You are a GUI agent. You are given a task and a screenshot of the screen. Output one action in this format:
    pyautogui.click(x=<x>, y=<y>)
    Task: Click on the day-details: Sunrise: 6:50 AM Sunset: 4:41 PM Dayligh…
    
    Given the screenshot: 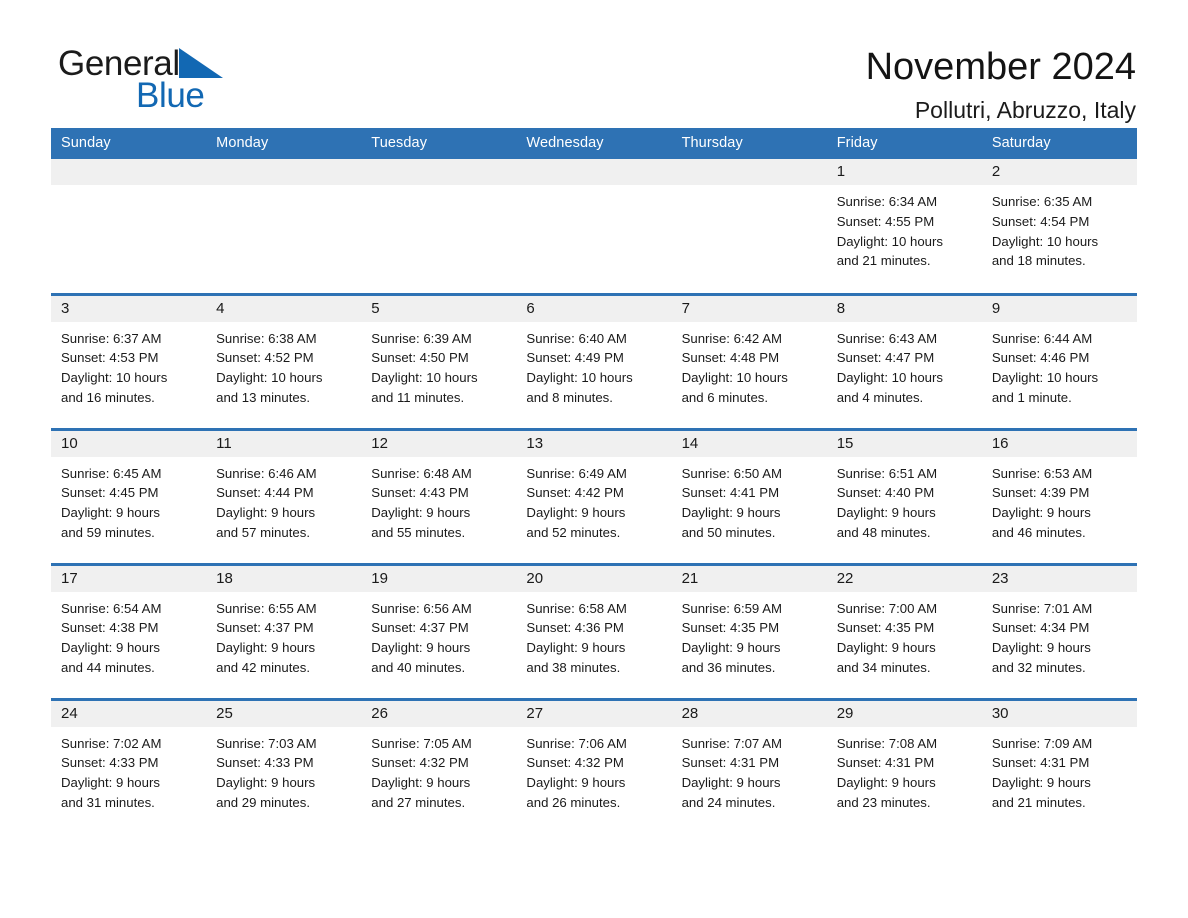 What is the action you would take?
    pyautogui.click(x=749, y=500)
    